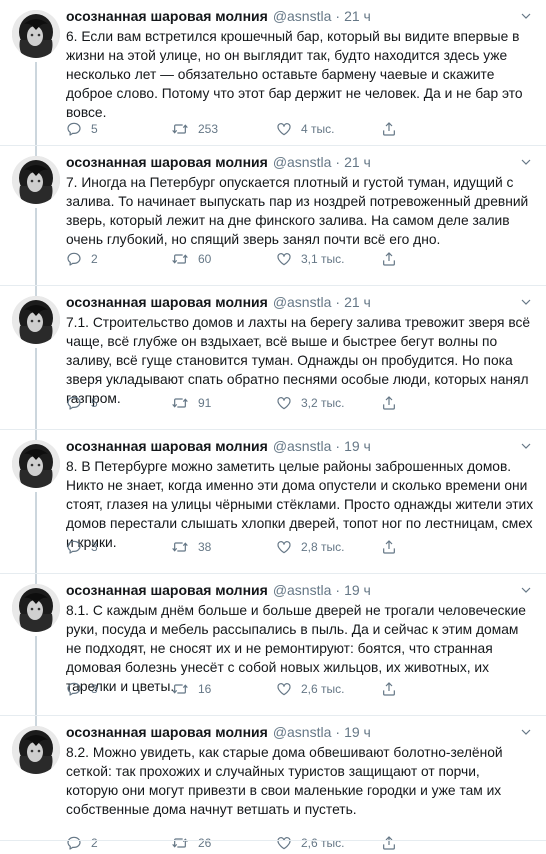  Describe the element at coordinates (180, 689) in the screenshot. I see `retweet-icon` at that location.